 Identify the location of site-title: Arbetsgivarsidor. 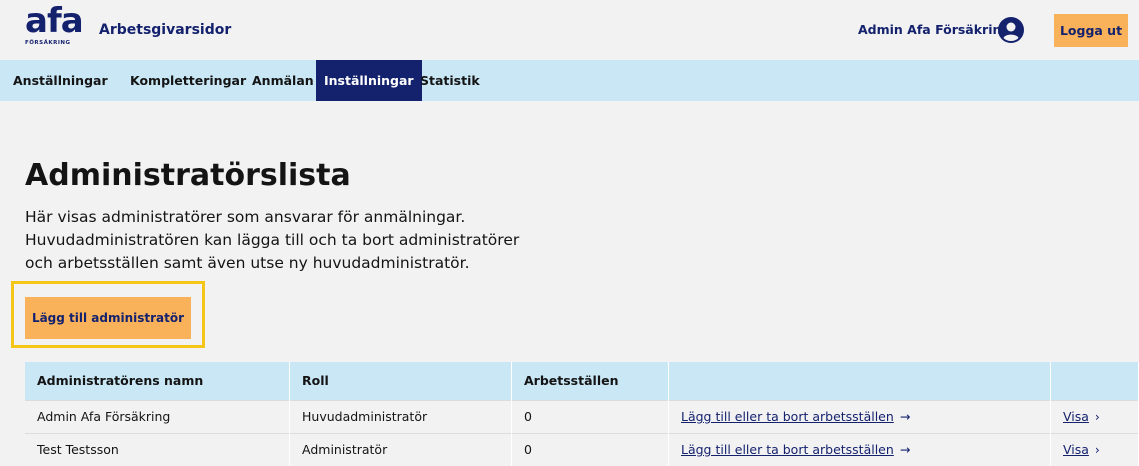
(165, 30).